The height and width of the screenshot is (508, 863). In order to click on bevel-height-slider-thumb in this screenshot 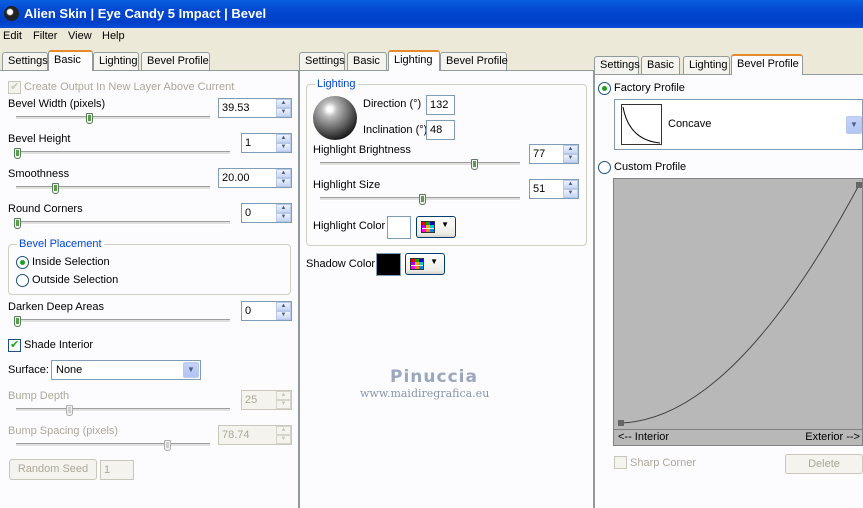, I will do `click(17, 153)`.